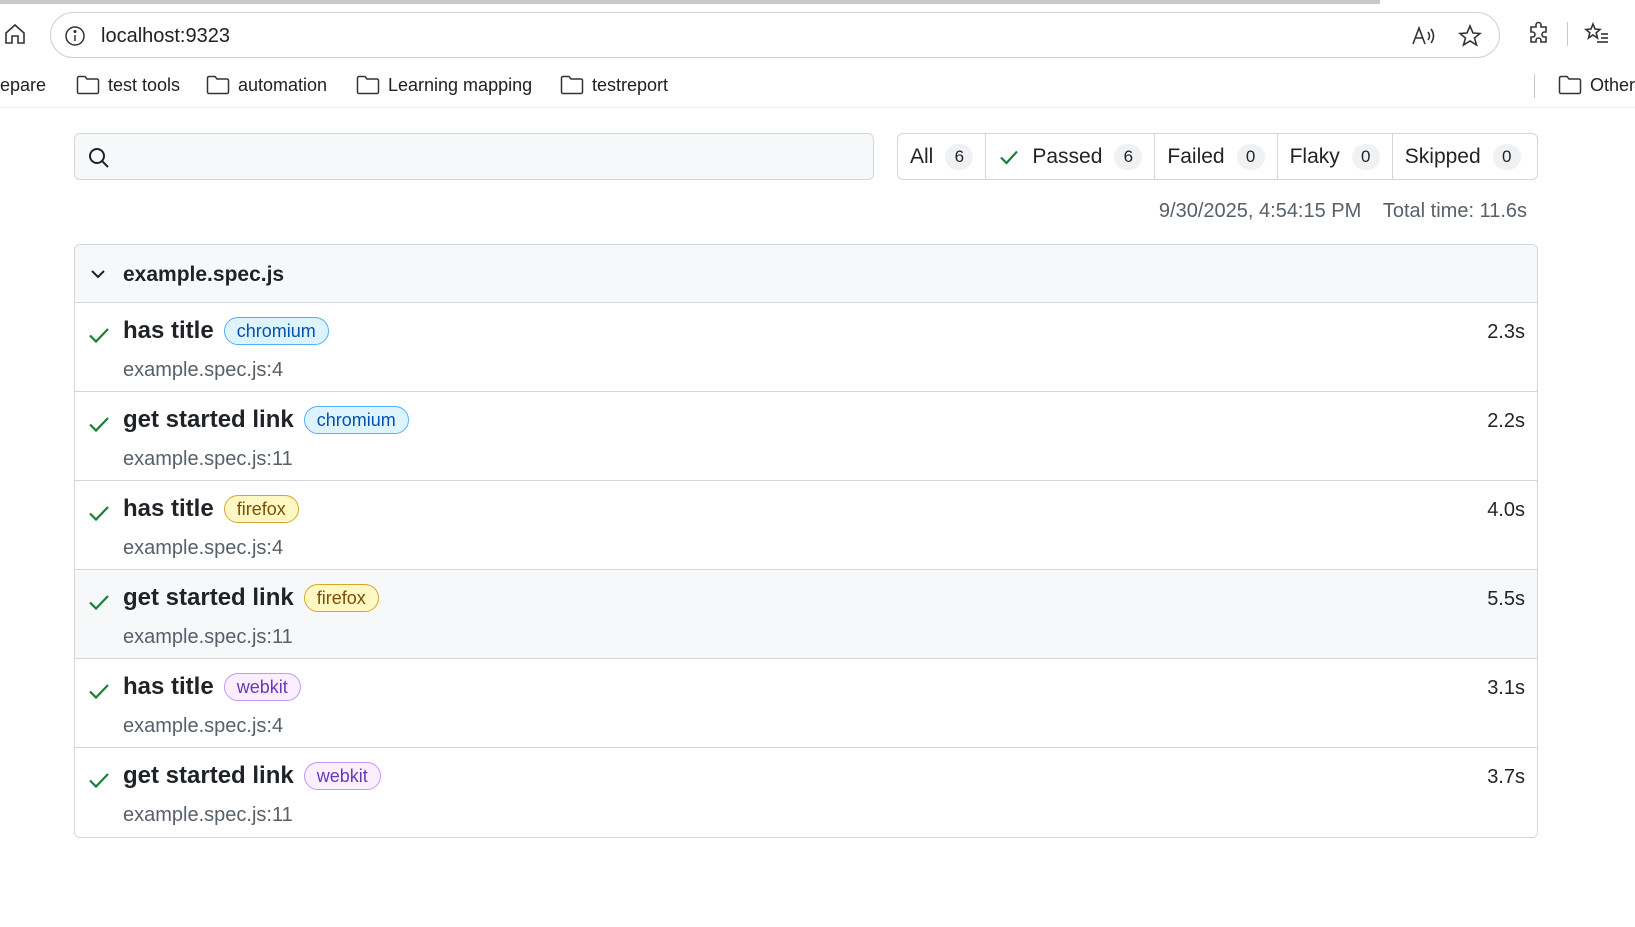 This screenshot has width=1635, height=927. What do you see at coordinates (1506, 421) in the screenshot?
I see `test-duration: 2.2s` at bounding box center [1506, 421].